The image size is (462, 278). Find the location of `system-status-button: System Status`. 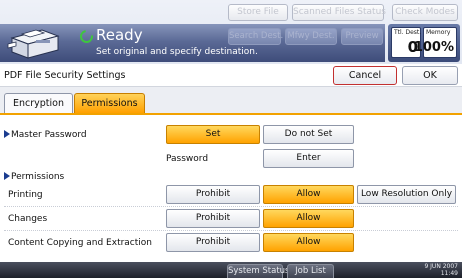

system-status-button: System Status is located at coordinates (258, 271).